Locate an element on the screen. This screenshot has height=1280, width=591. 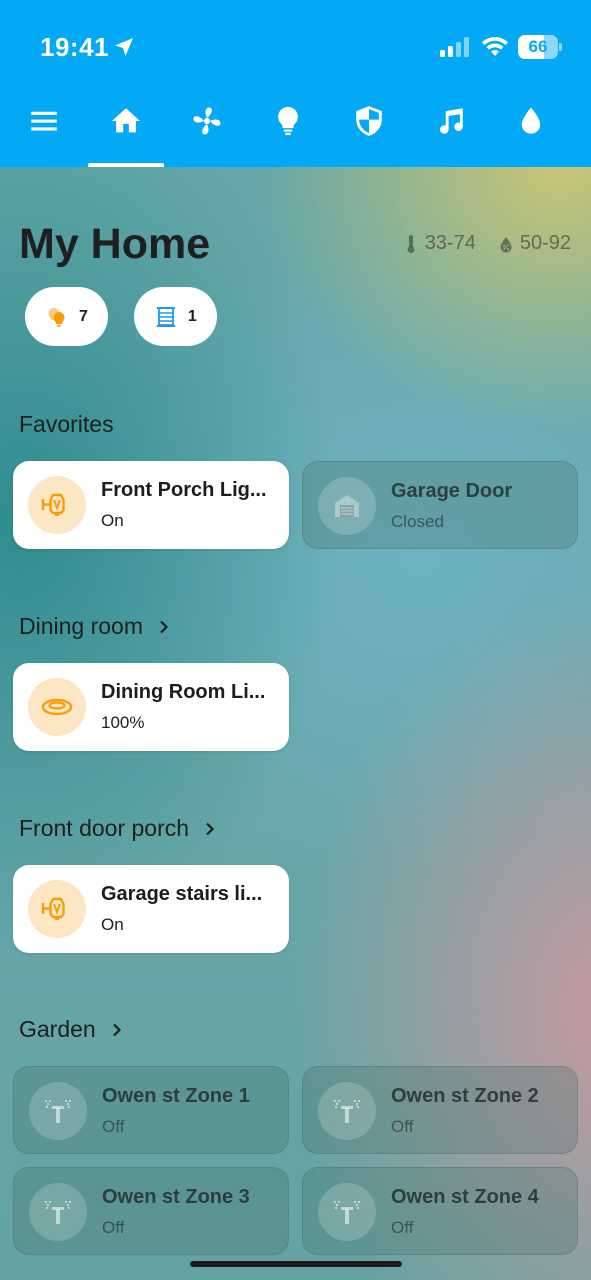
favorites-title: Favorites is located at coordinates (66, 424).